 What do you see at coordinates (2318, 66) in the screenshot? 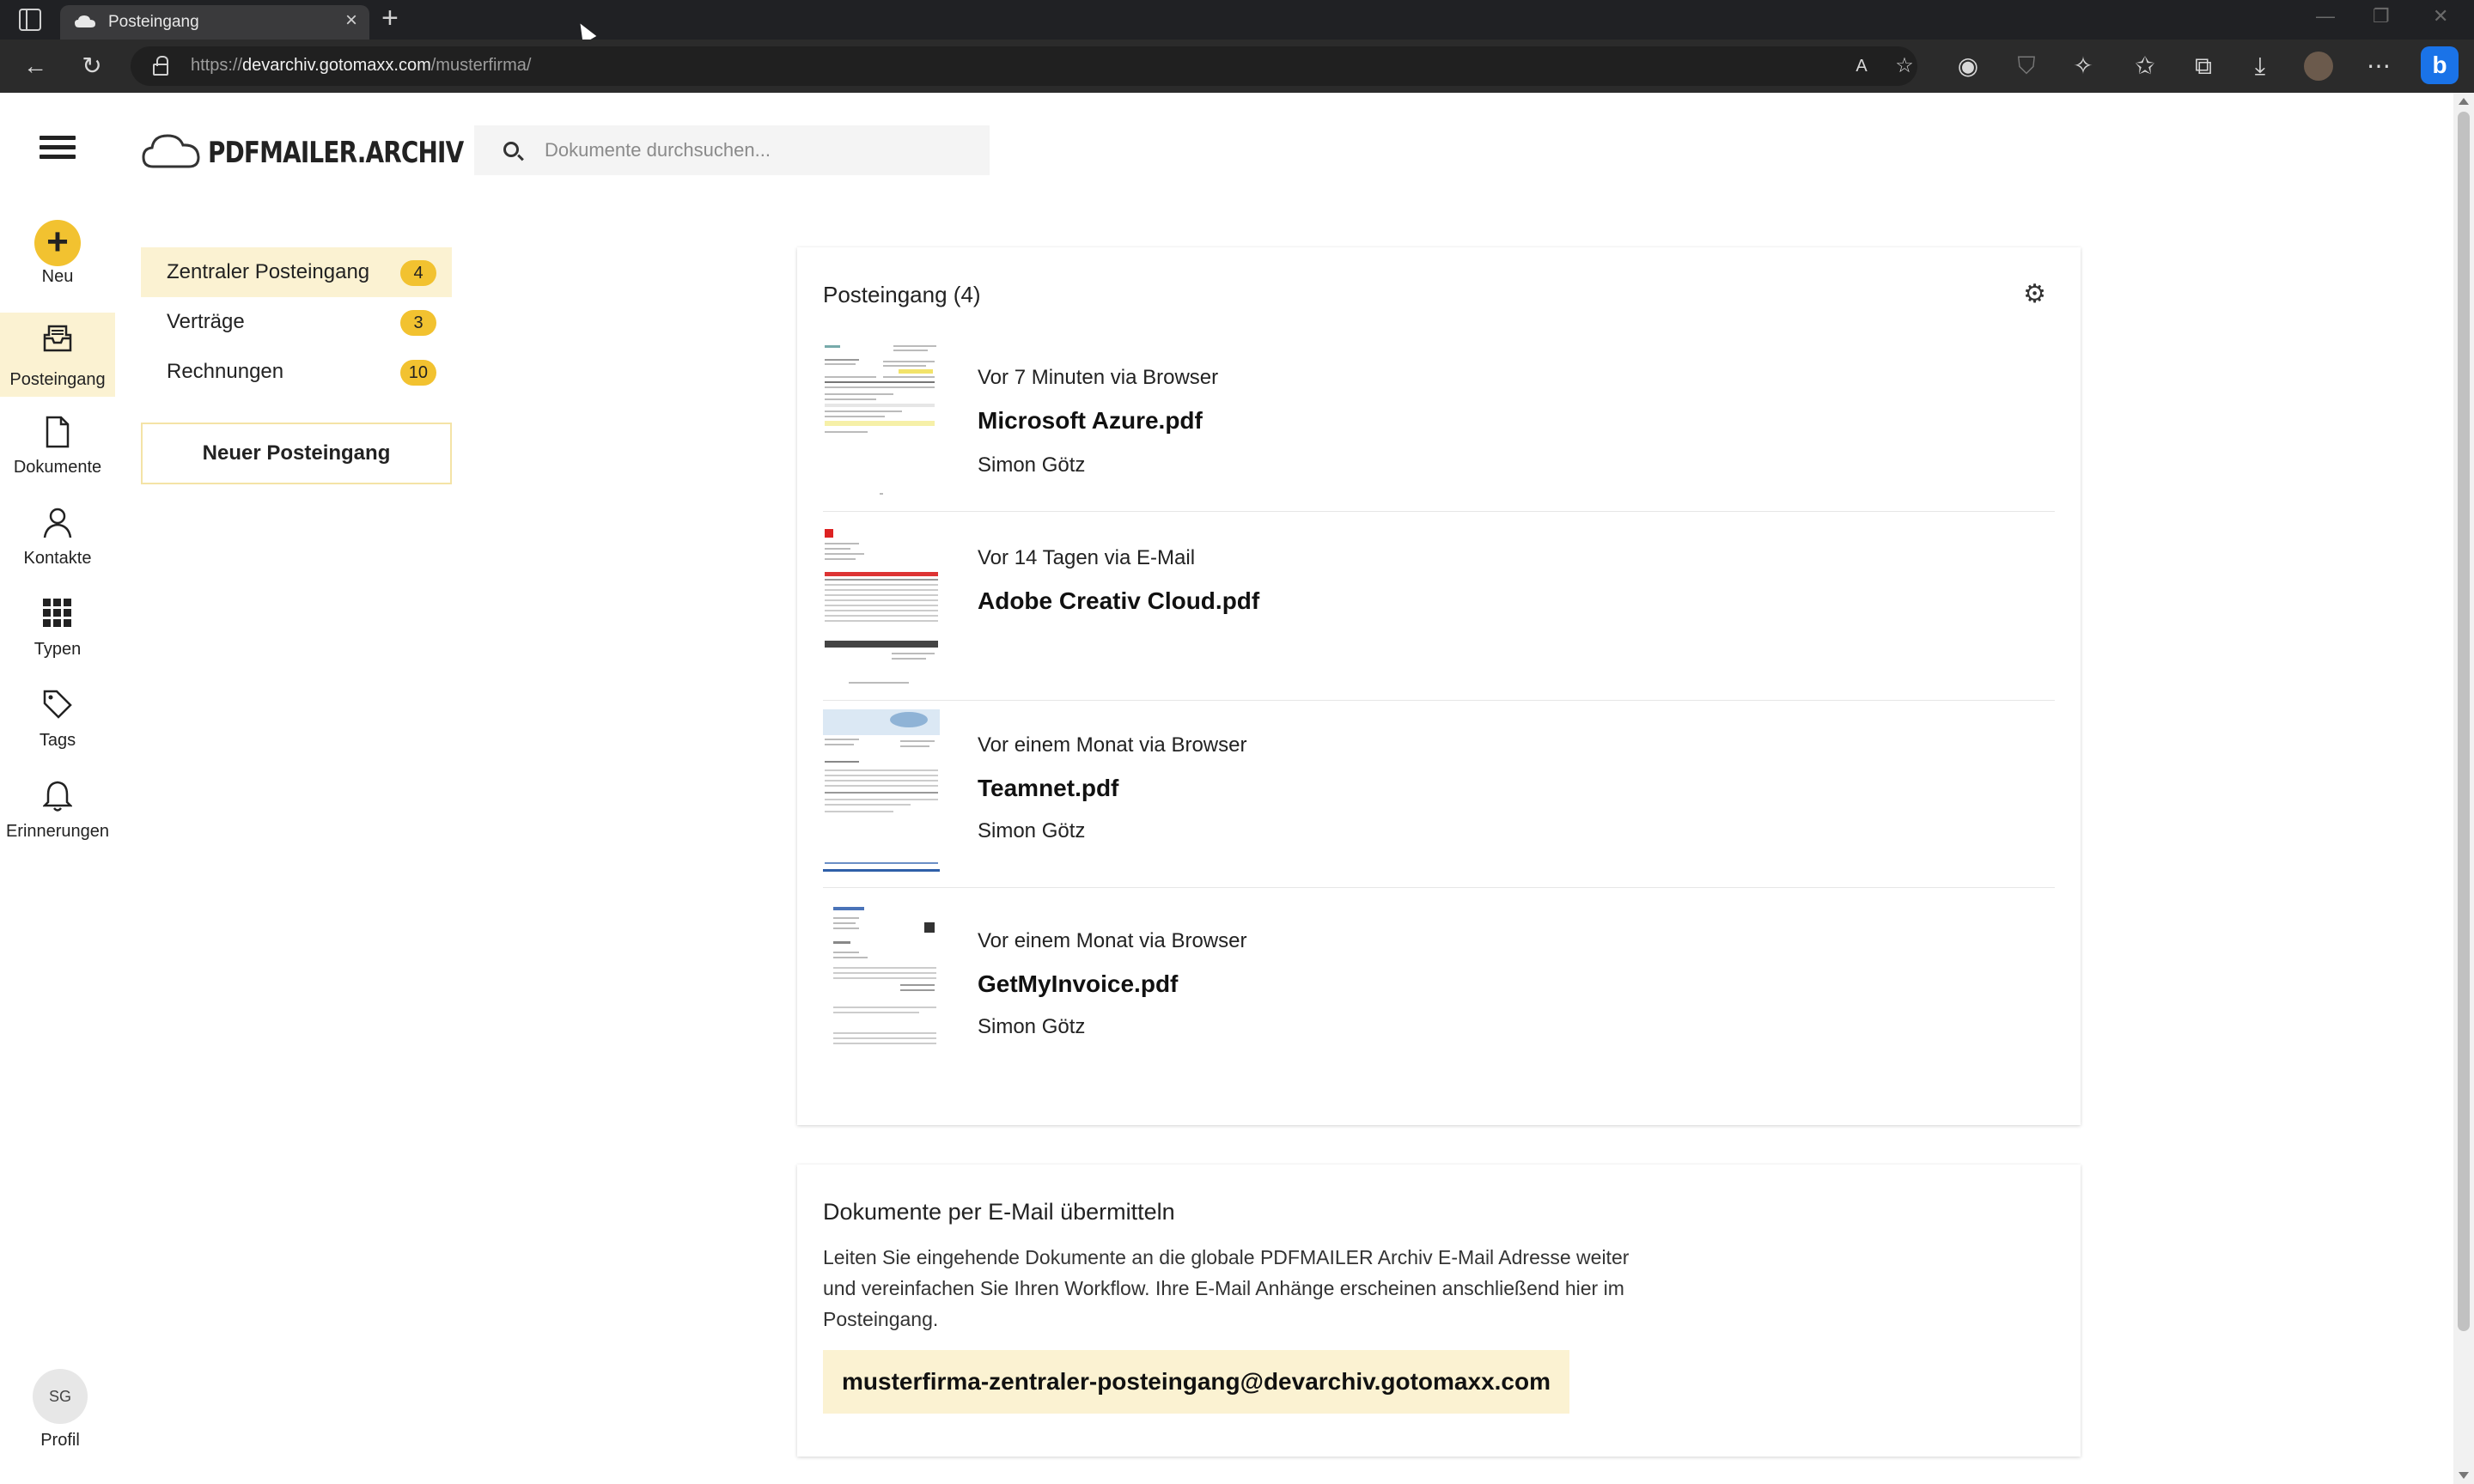
I see `browser-profile-avatar` at bounding box center [2318, 66].